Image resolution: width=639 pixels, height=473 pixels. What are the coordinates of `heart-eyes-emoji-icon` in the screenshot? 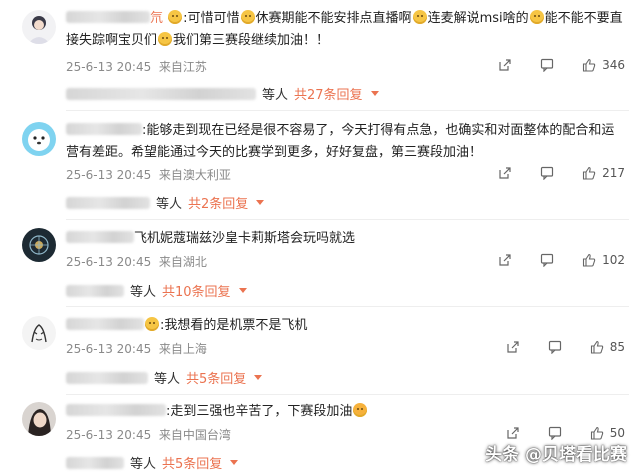 It's located at (360, 410).